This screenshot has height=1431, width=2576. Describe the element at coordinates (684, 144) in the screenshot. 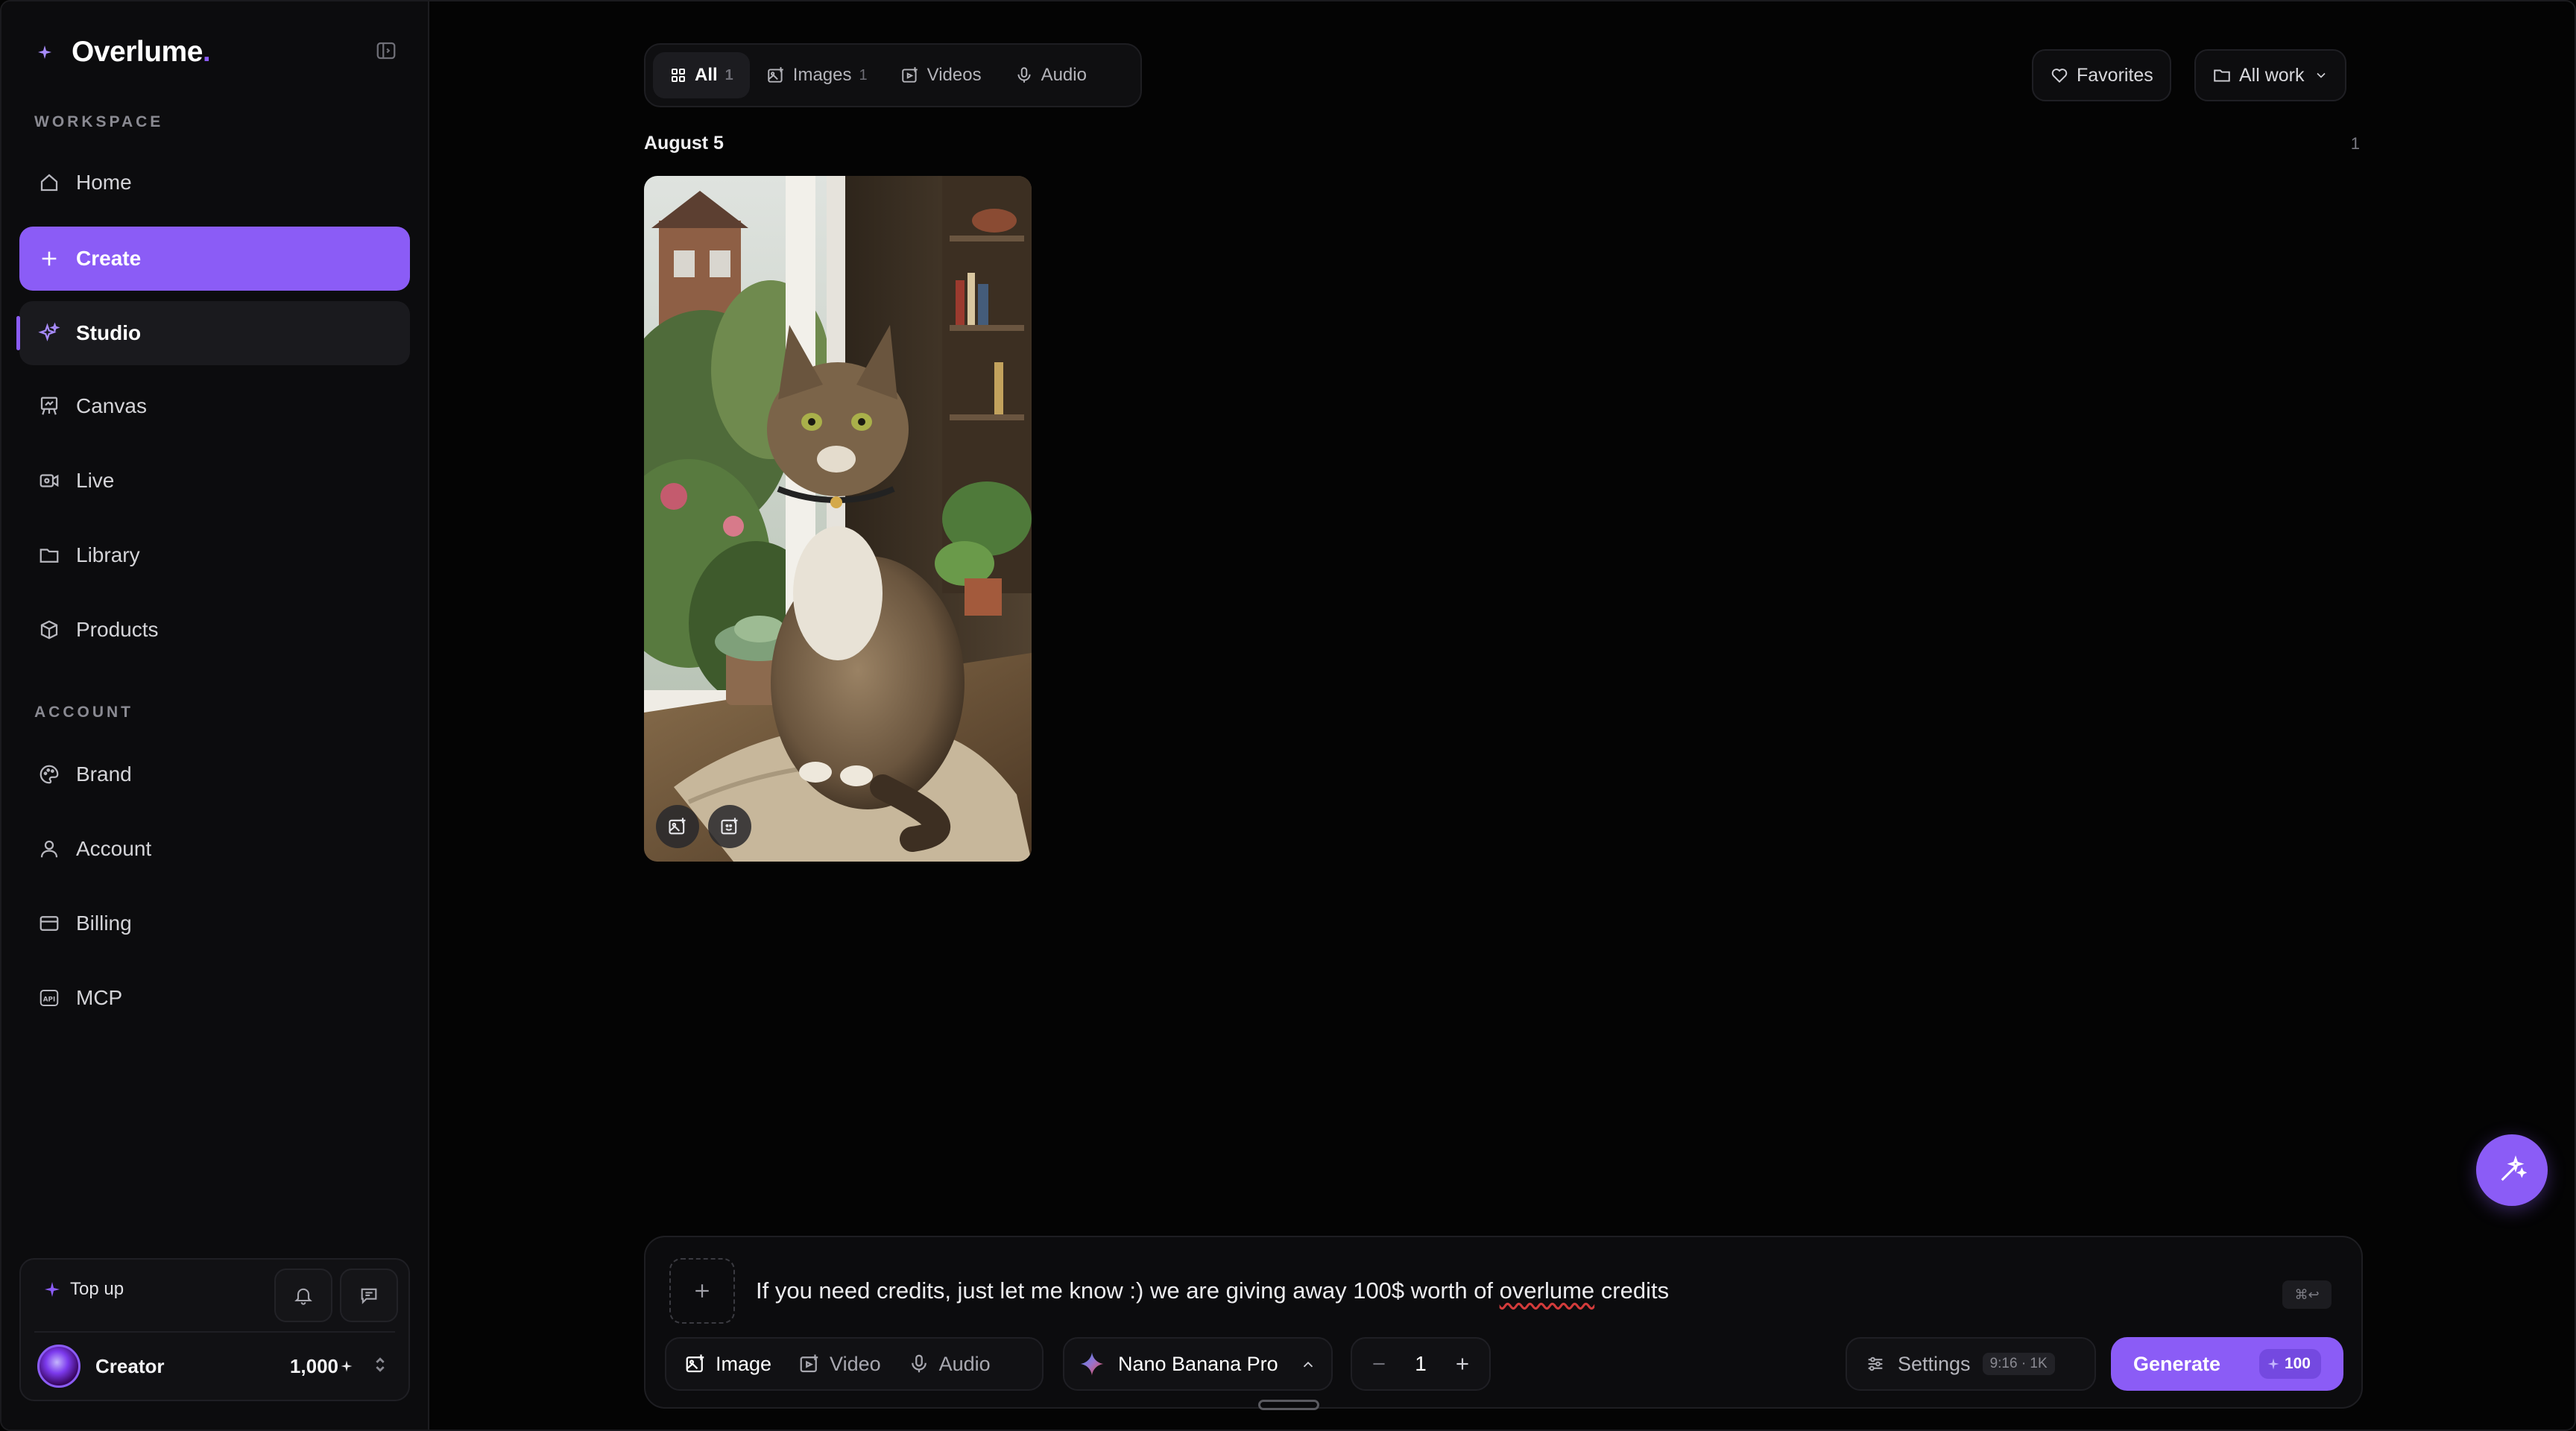

I see `date-group-label: August 5` at that location.